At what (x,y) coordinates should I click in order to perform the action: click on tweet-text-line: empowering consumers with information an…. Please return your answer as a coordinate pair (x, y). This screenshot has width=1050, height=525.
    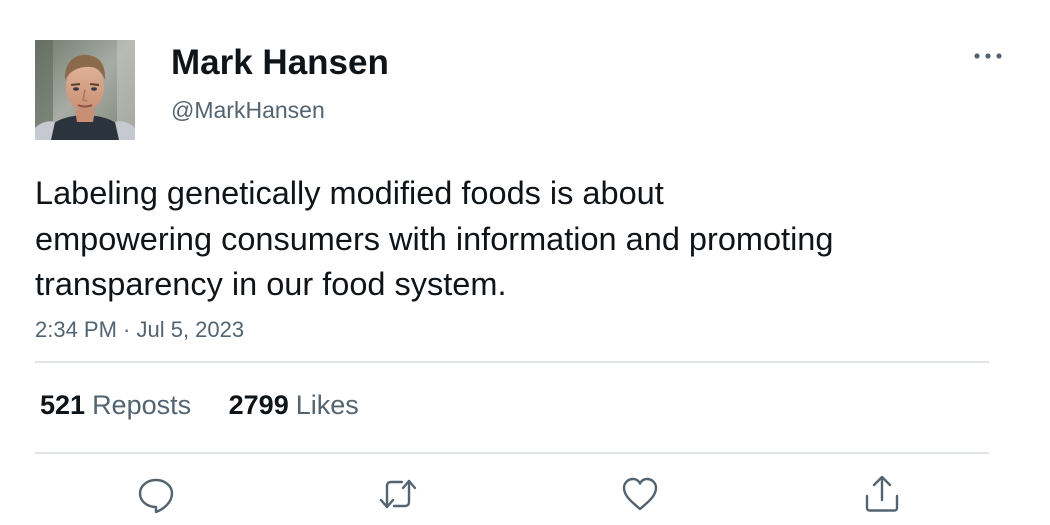
    Looking at the image, I should click on (434, 238).